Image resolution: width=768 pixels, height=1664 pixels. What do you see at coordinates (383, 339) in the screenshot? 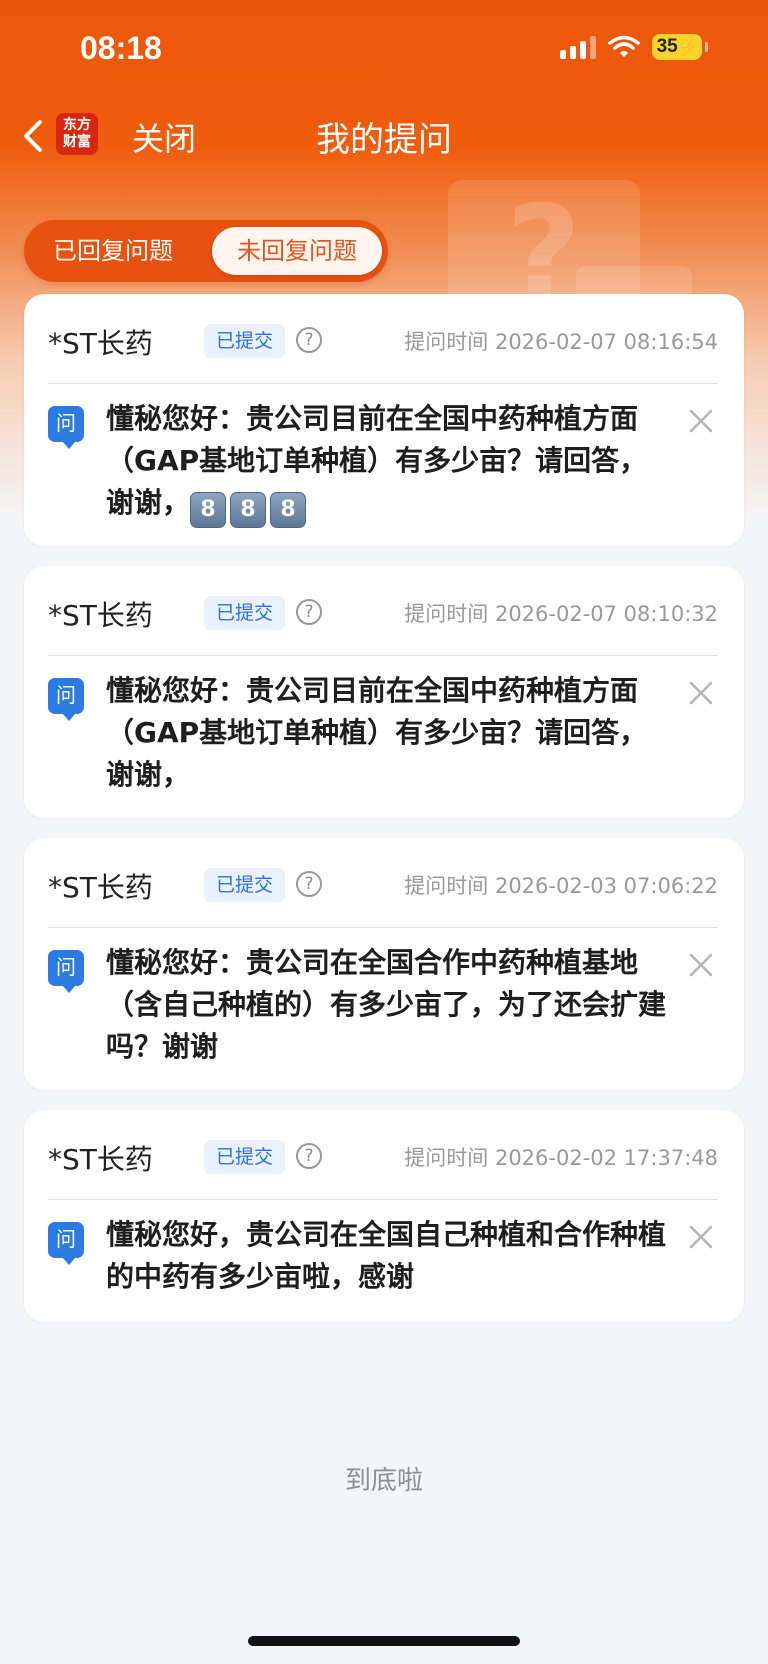
I see `card-header: *ST长药 已提交 ? 提问时间 2026-02-07 08:16:54` at bounding box center [383, 339].